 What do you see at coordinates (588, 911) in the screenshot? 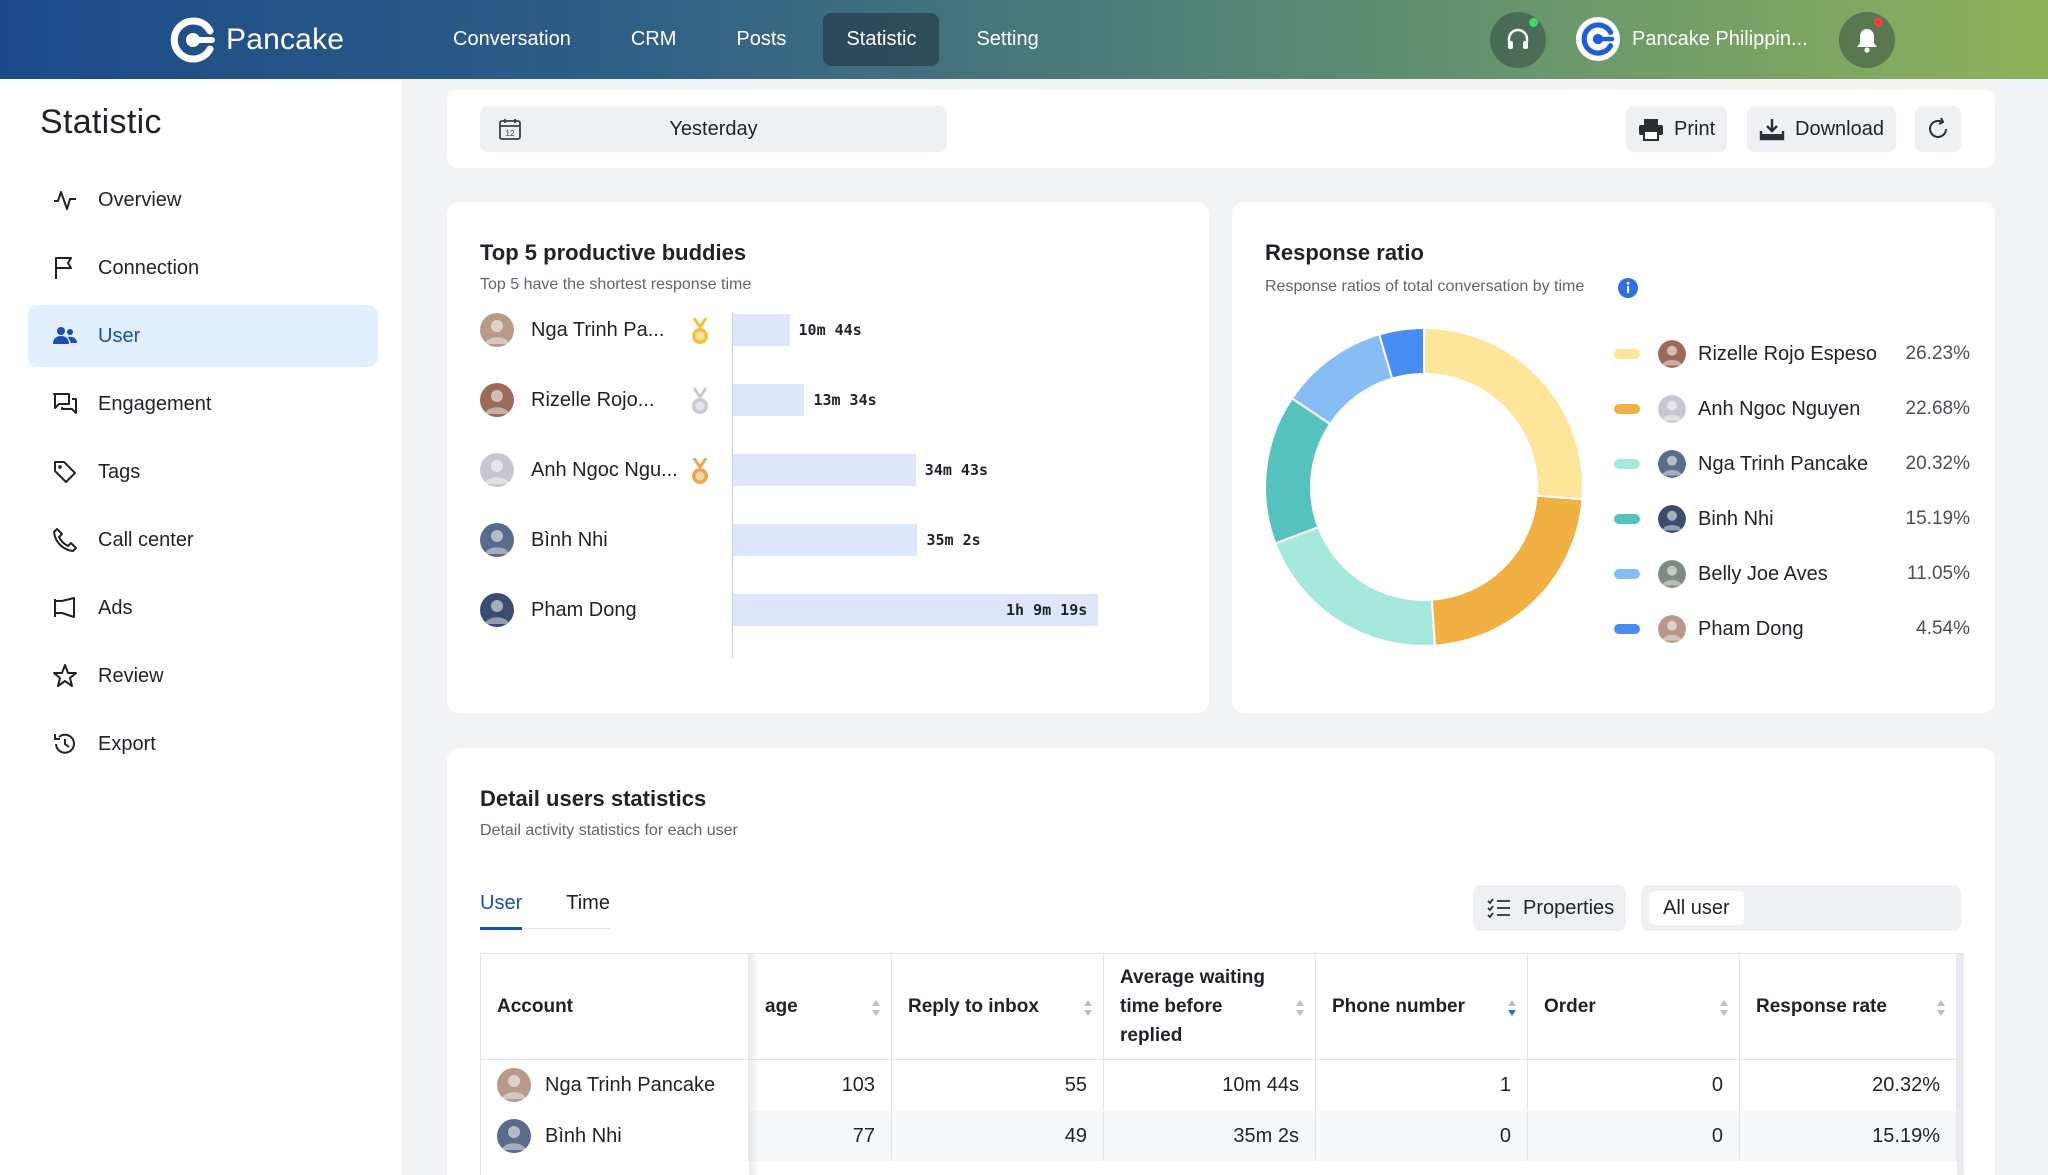
I see `tab-time: Time` at bounding box center [588, 911].